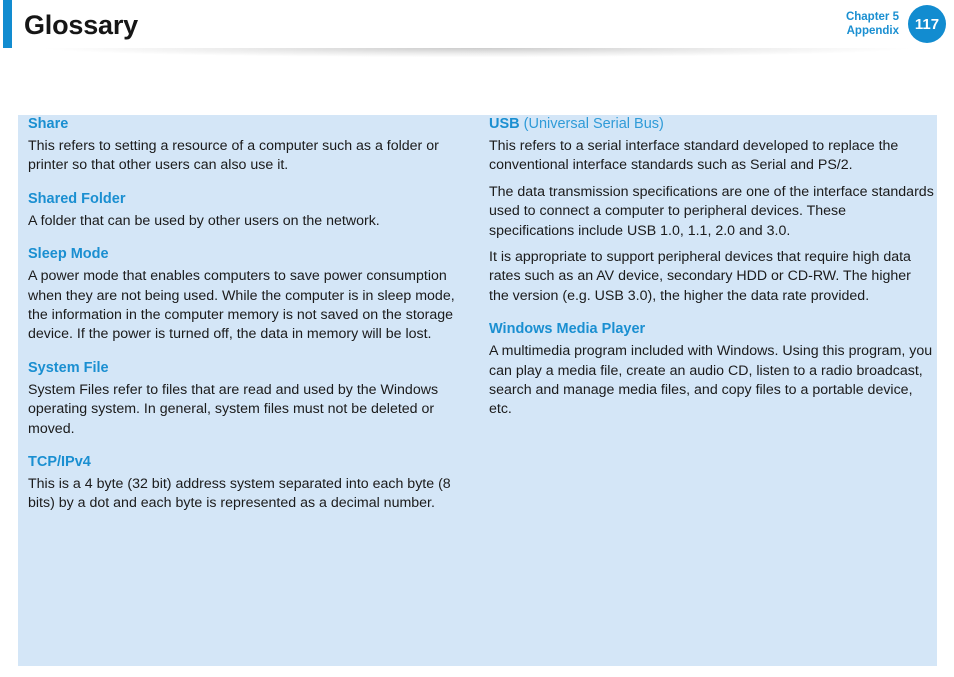 This screenshot has width=954, height=677. Describe the element at coordinates (77, 198) in the screenshot. I see `glossary-term-text: Shared Folder` at that location.